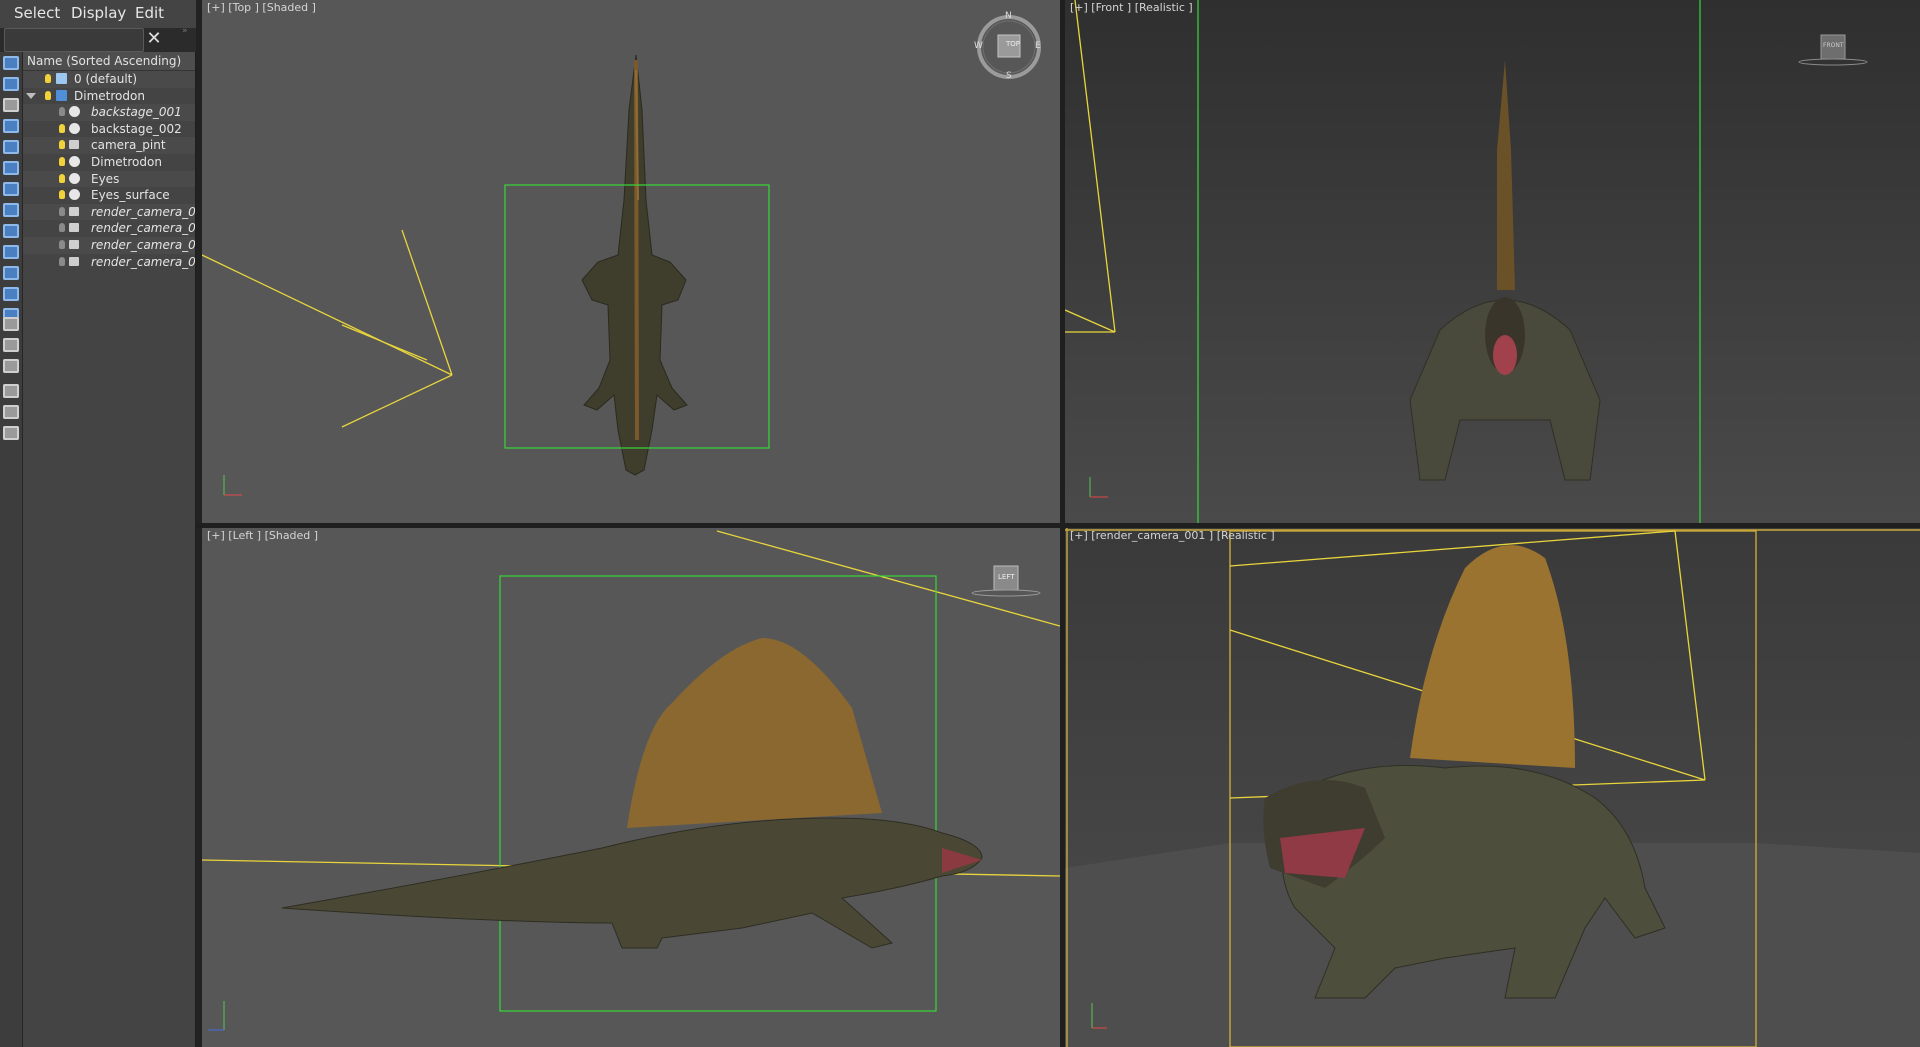 The image size is (1920, 1047). I want to click on filter-icon, so click(11, 391).